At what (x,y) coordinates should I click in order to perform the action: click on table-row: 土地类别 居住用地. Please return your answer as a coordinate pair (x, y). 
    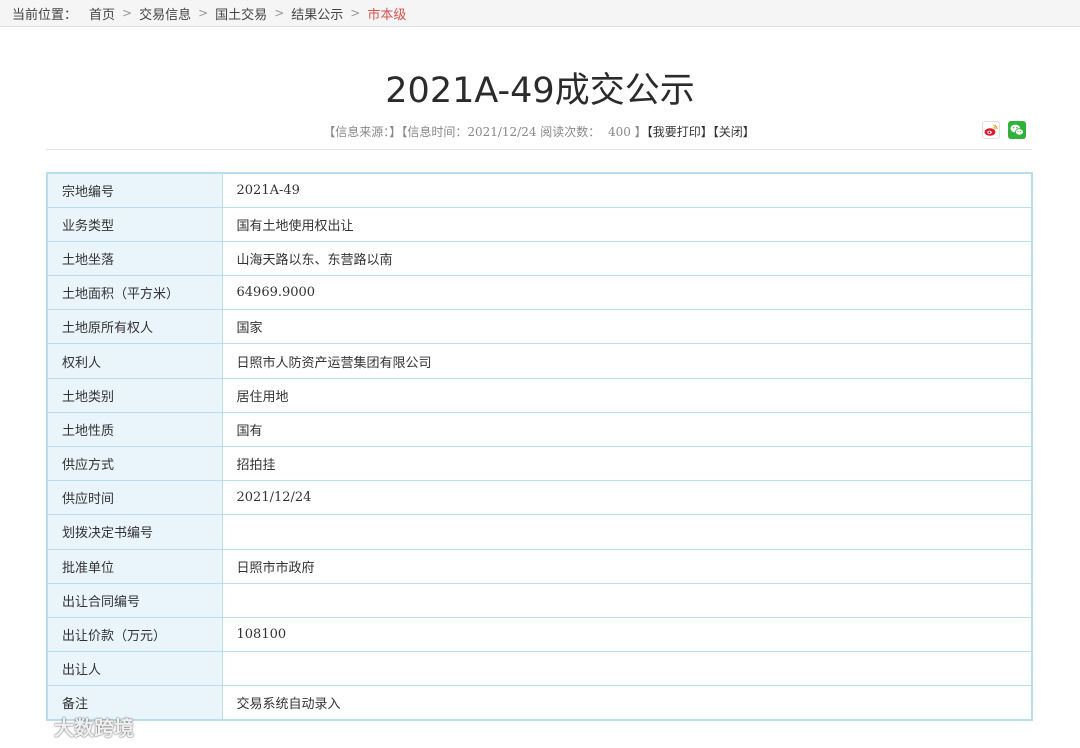
    Looking at the image, I should click on (539, 395).